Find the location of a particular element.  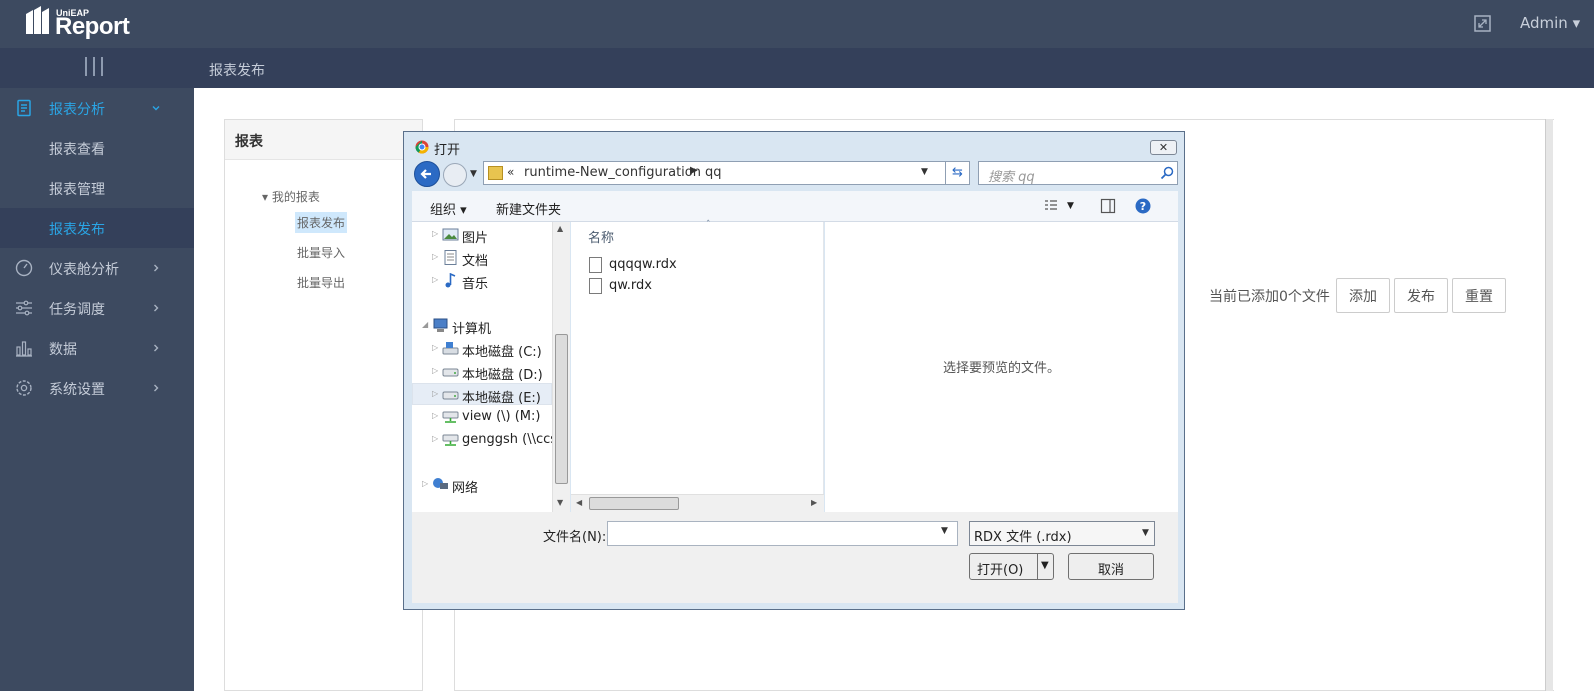

file-list: 名称 ˆ qqqqw.rdx qw.rdx is located at coordinates (697, 366).